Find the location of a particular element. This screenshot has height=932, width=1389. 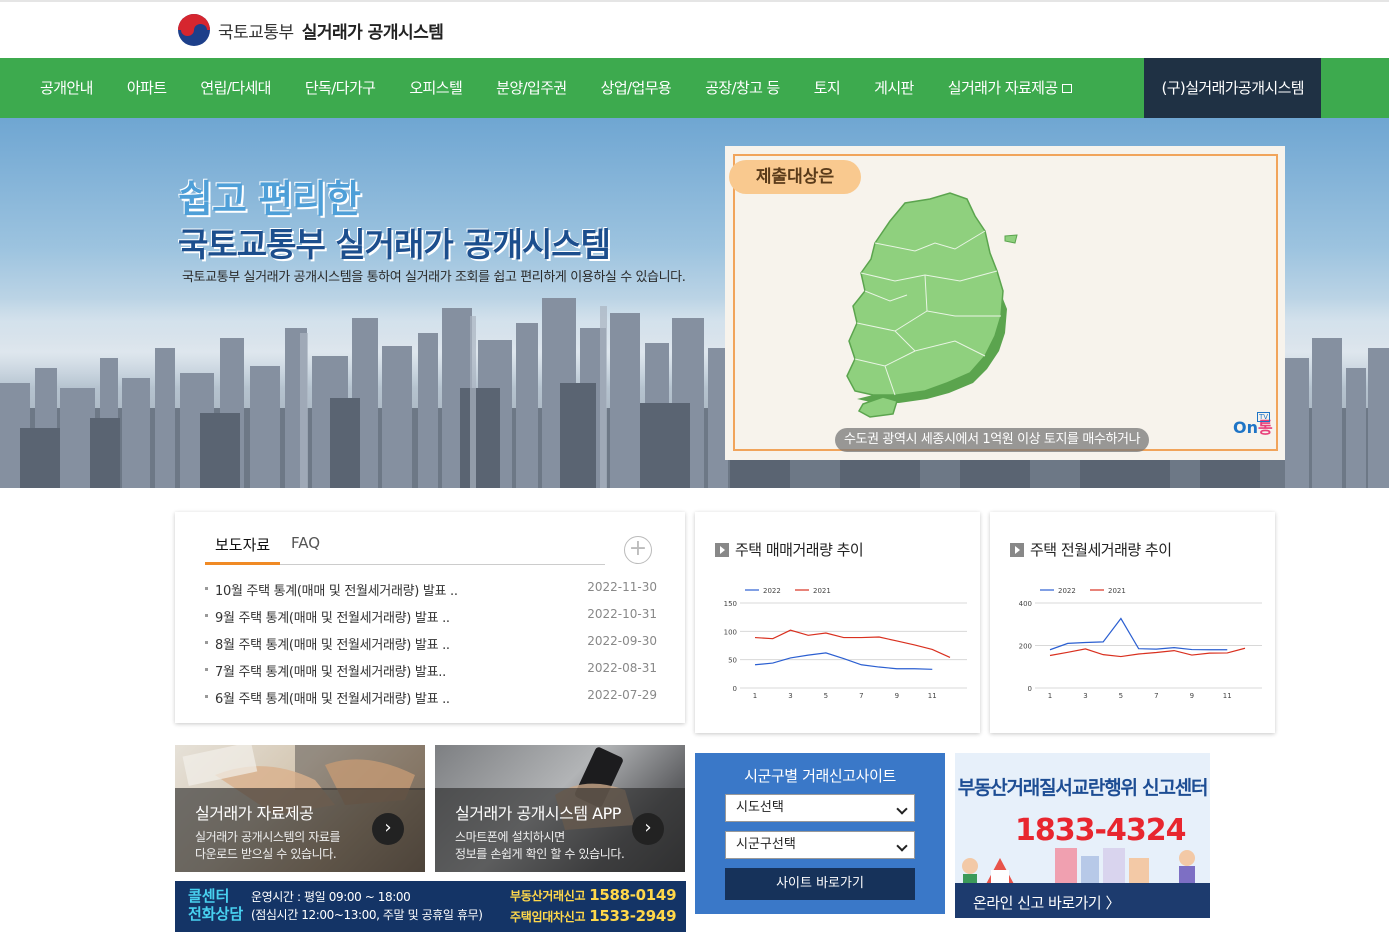

local-report-site-box: 시군구별 거래신고사이트 시도선택 시군구선택 사이트 바로가기 is located at coordinates (820, 833).